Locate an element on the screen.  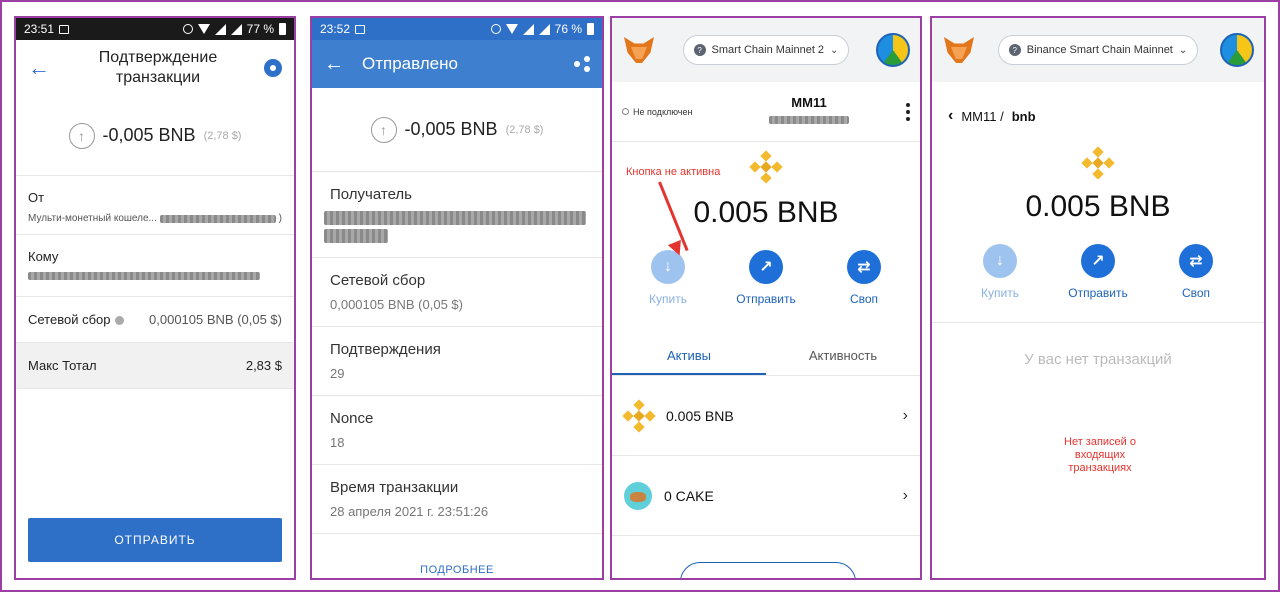
network-name: Smart Chain Mainnet 2 is located at coordinates (768, 50).